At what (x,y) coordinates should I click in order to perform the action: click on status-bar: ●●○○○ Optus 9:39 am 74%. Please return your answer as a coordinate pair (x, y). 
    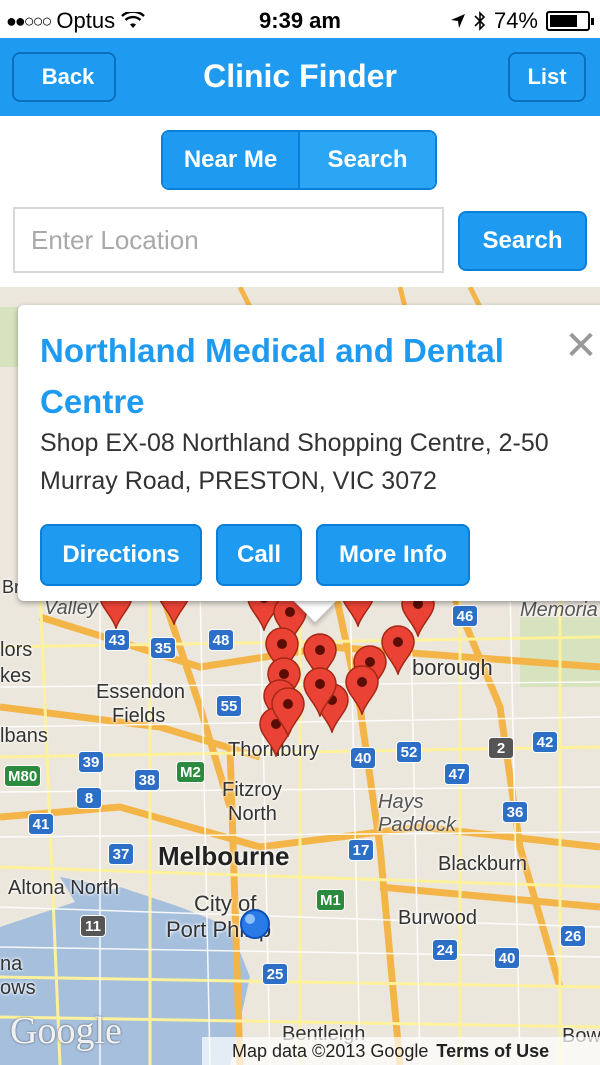
    Looking at the image, I should click on (300, 20).